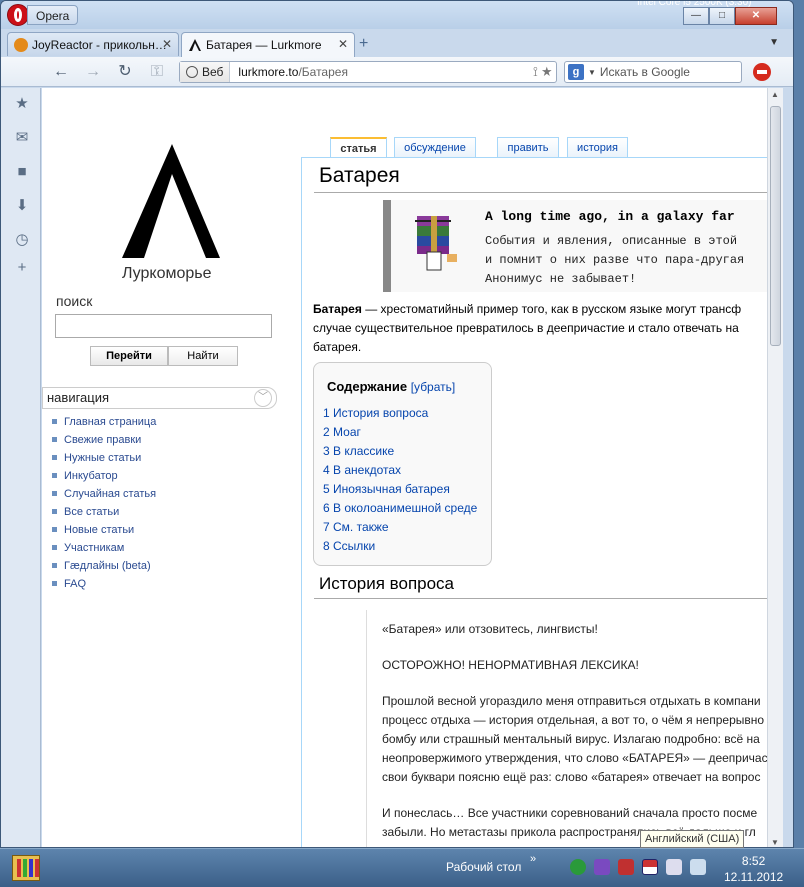 The image size is (804, 887). I want to click on scroll-down-icon: ▼, so click(775, 842).